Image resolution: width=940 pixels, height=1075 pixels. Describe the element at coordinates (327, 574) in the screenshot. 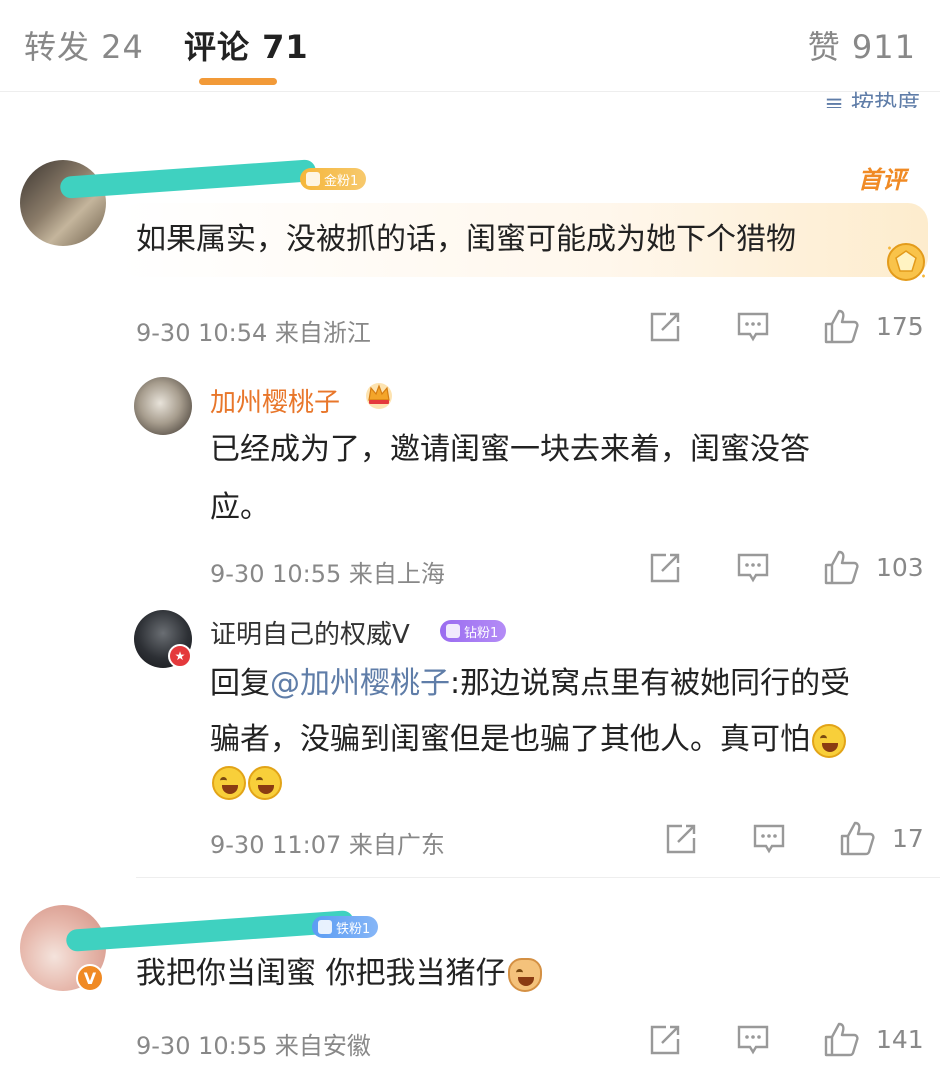

I see `comment-time: 9-30 10:55 来自上海` at that location.